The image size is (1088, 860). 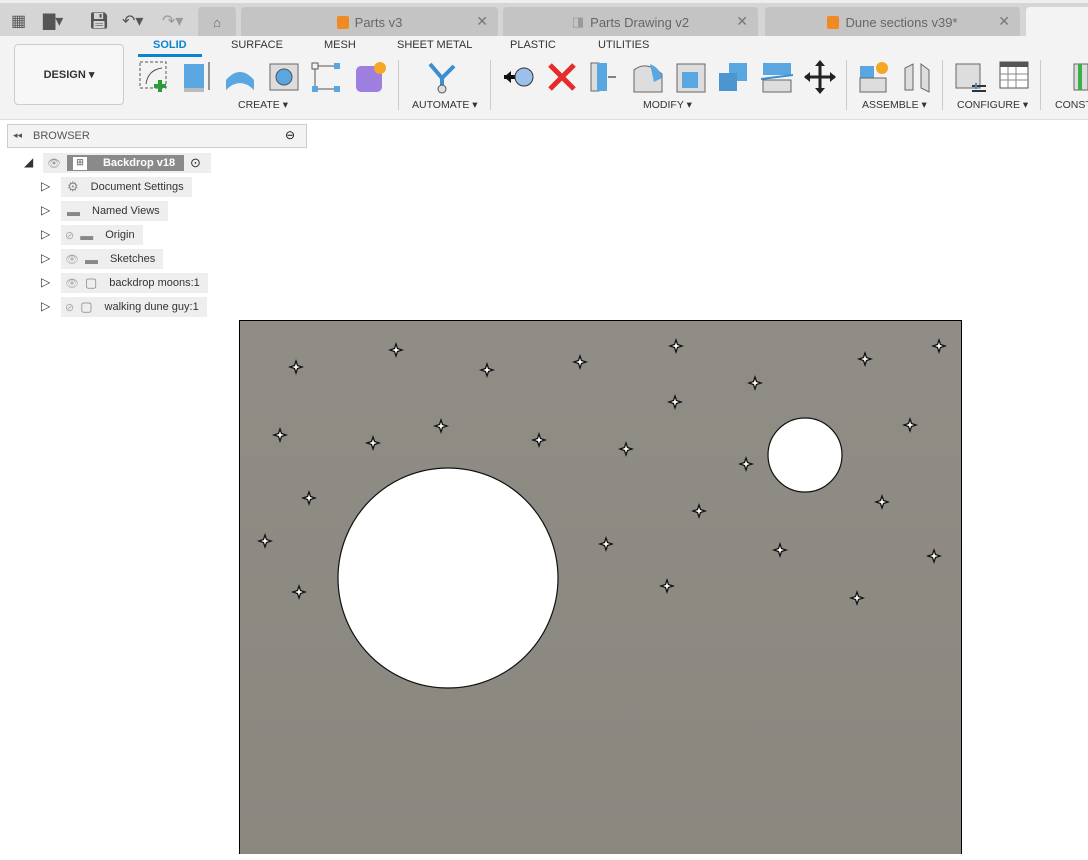 I want to click on tree-item-label: backdrop moons:1, so click(x=154, y=283).